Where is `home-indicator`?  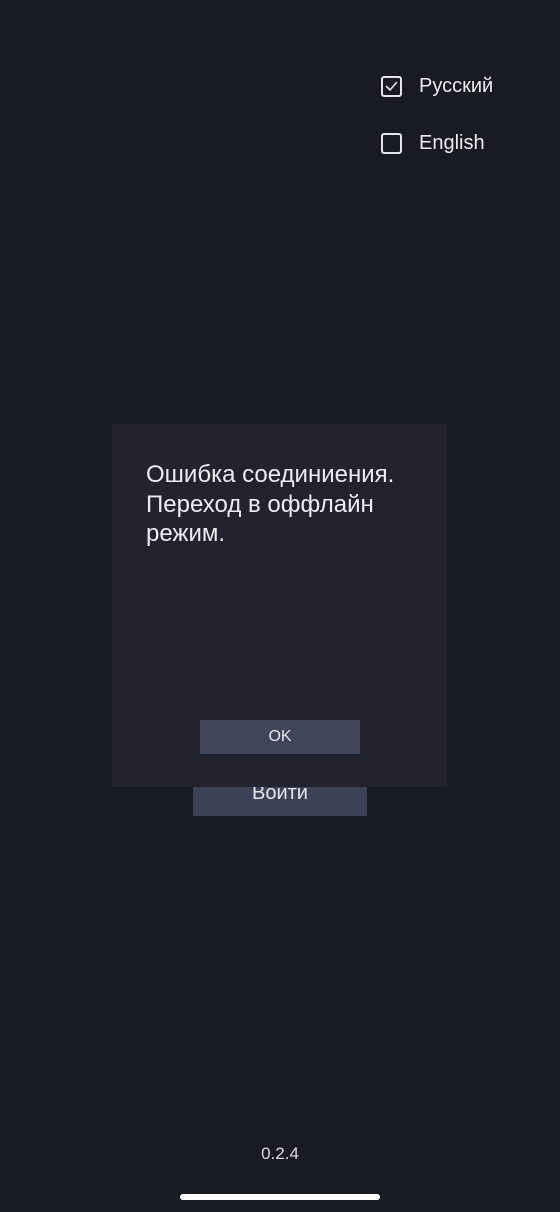
home-indicator is located at coordinates (280, 1197).